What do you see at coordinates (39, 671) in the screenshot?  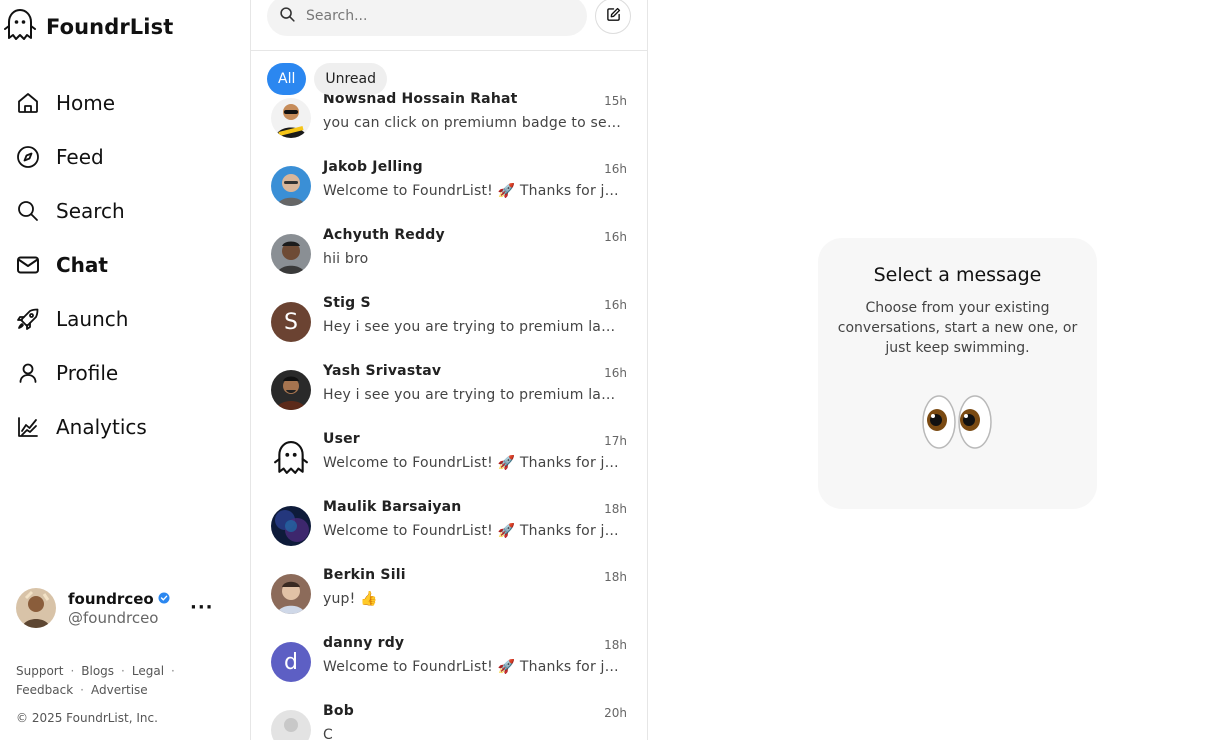 I see `footer-link-support: Support` at bounding box center [39, 671].